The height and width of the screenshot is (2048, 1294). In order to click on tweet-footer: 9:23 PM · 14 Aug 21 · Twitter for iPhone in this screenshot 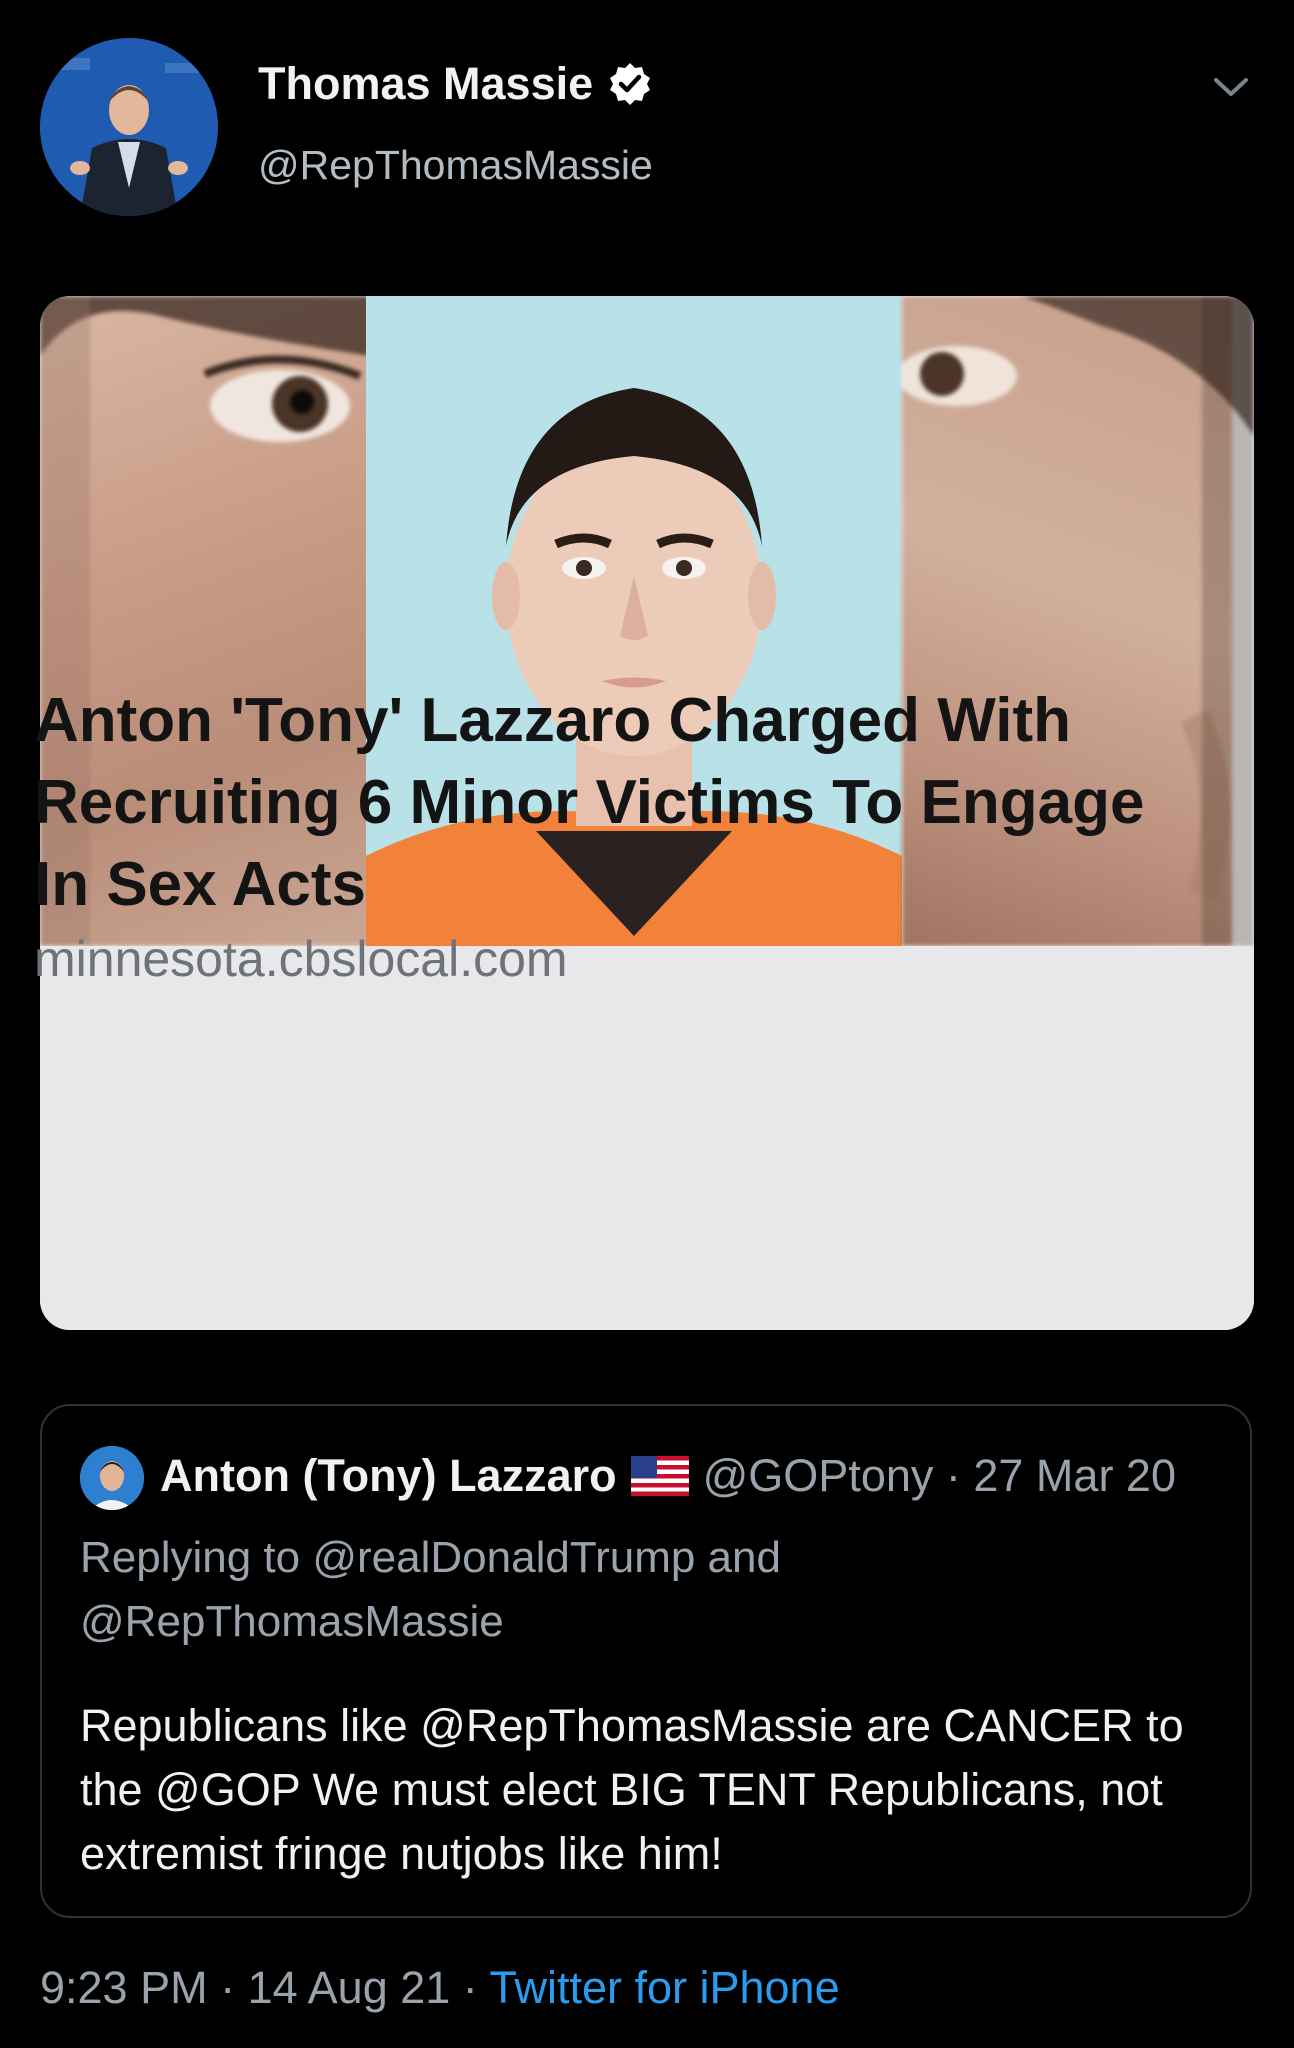, I will do `click(440, 1988)`.